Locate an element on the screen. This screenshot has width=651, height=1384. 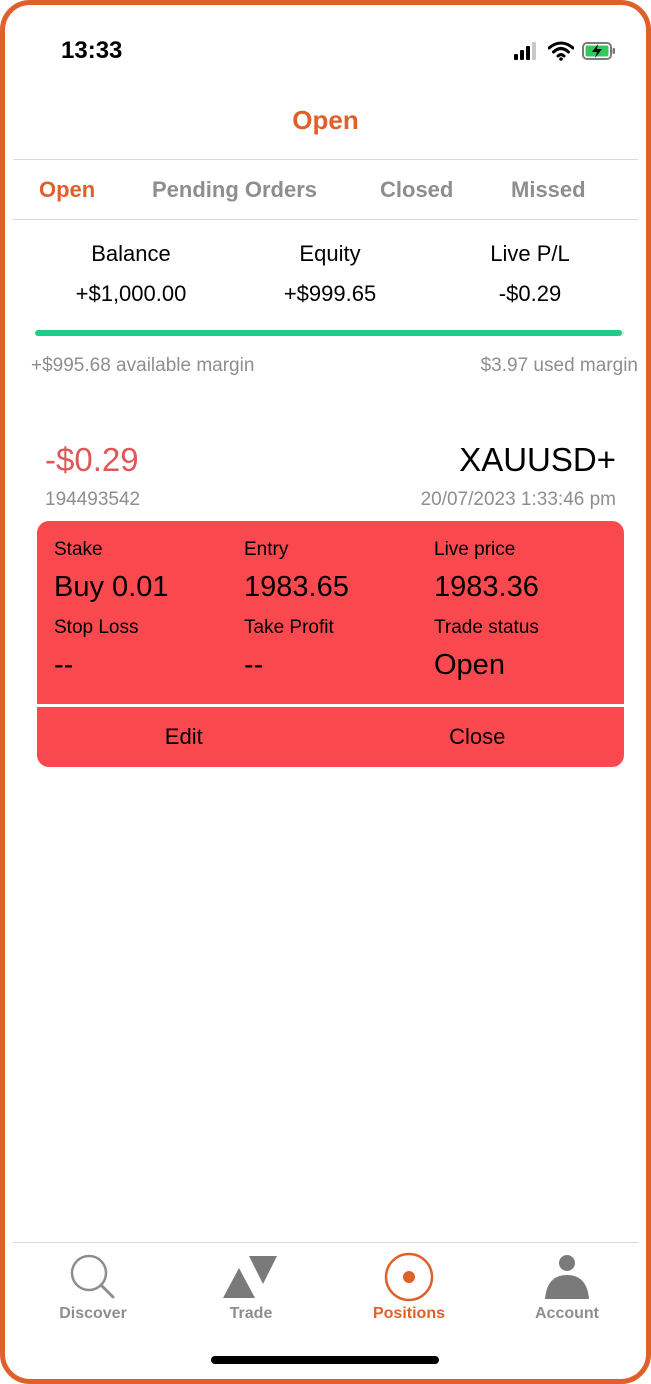
balance-summary: Balance +$1,000.00 is located at coordinates (131, 274).